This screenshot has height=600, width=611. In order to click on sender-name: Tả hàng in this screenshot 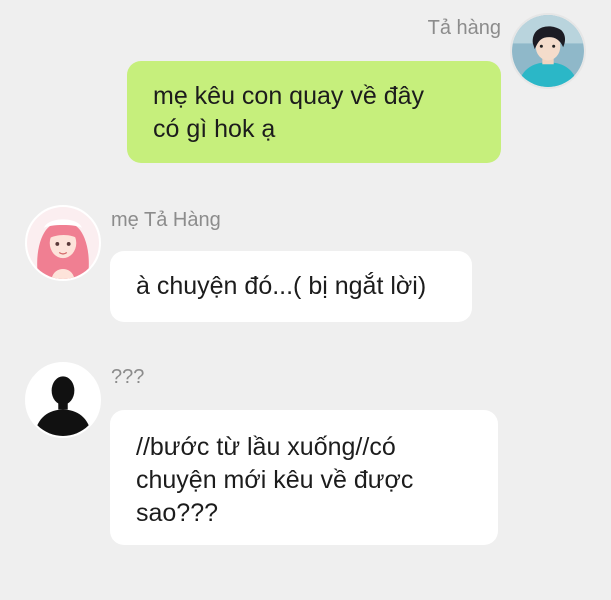, I will do `click(464, 28)`.